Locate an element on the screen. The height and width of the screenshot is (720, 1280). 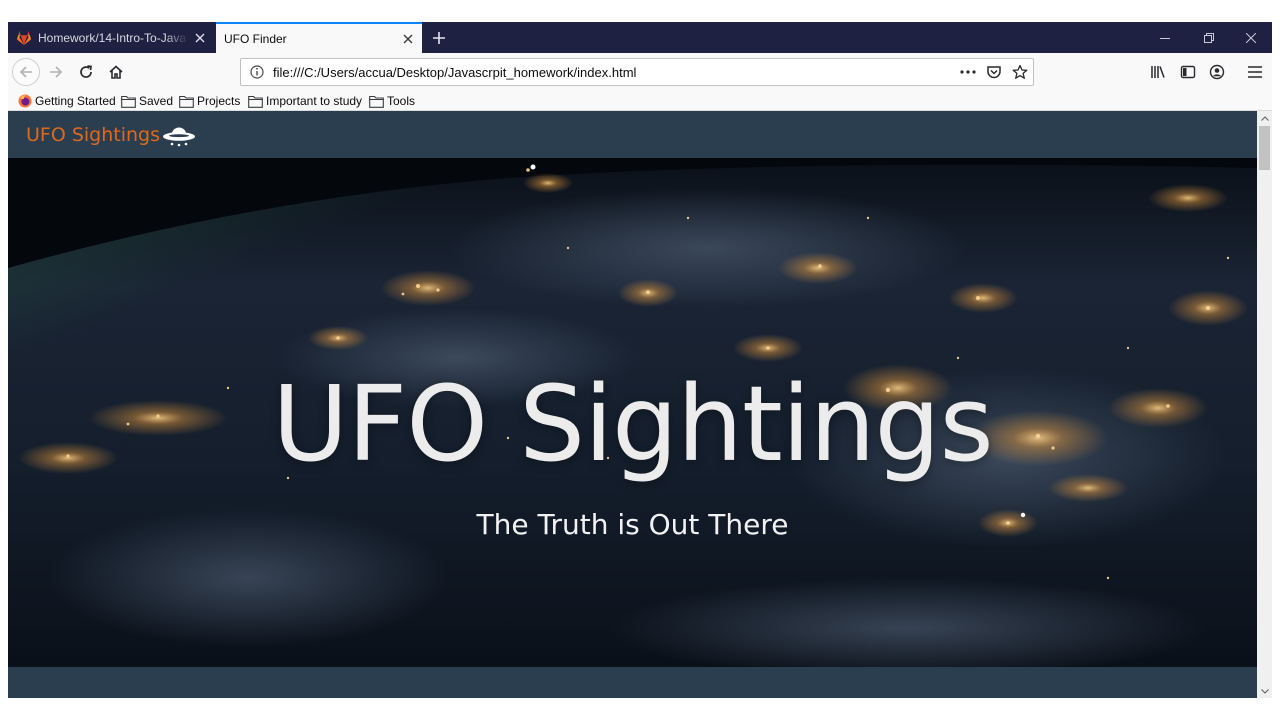
library-icon is located at coordinates (1158, 72).